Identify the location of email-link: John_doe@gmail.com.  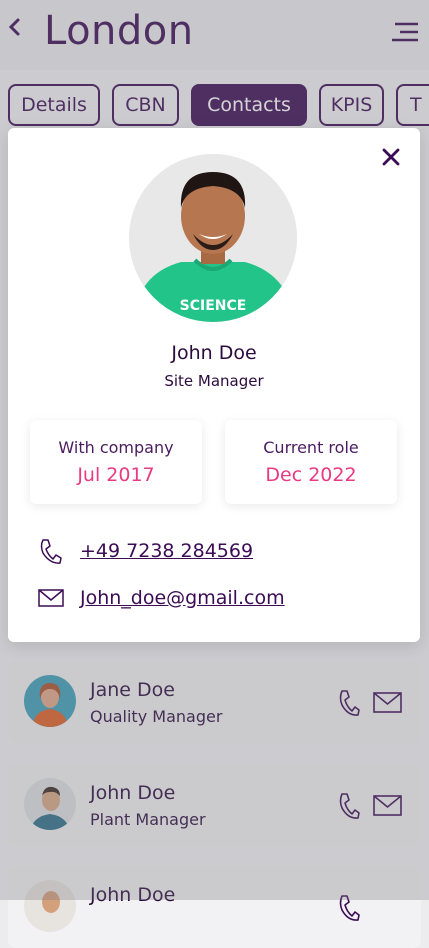
(182, 598).